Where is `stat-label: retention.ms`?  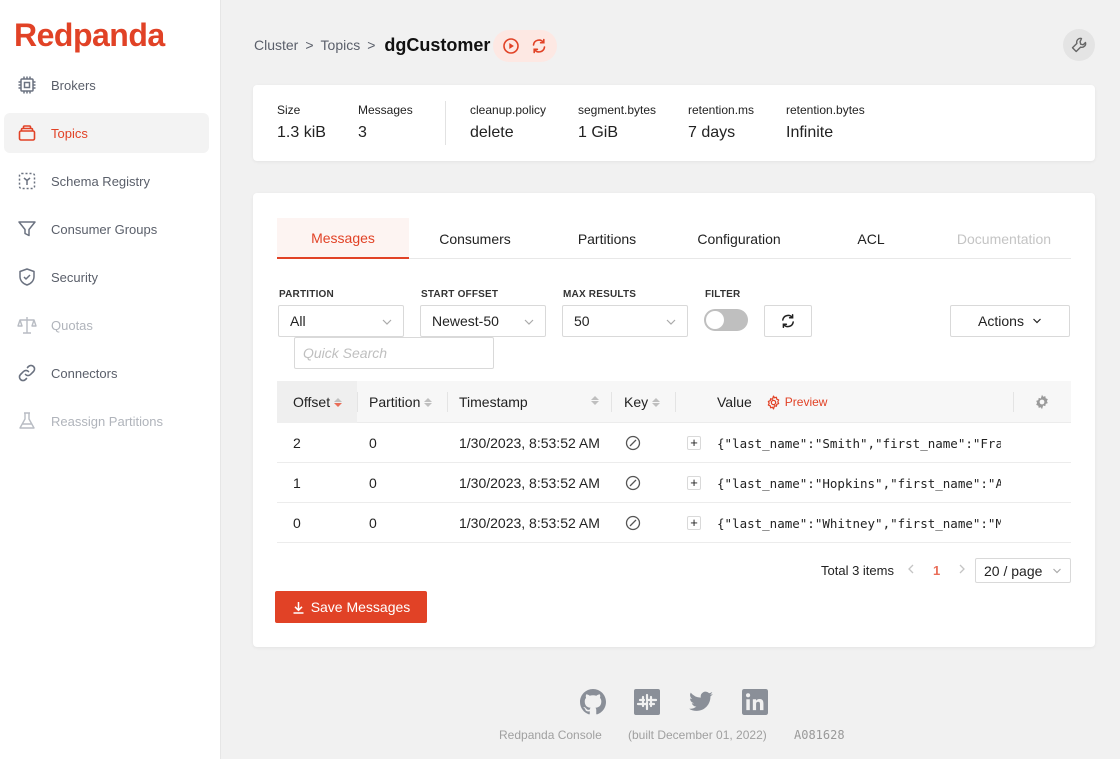 stat-label: retention.ms is located at coordinates (721, 110).